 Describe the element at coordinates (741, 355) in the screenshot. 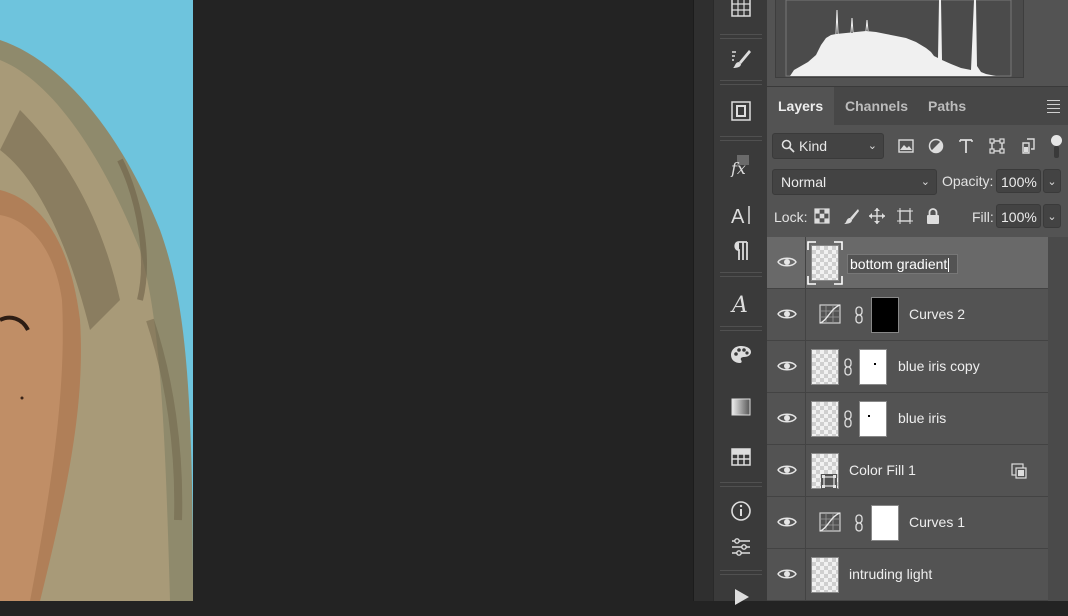

I see `swatches-icon` at that location.